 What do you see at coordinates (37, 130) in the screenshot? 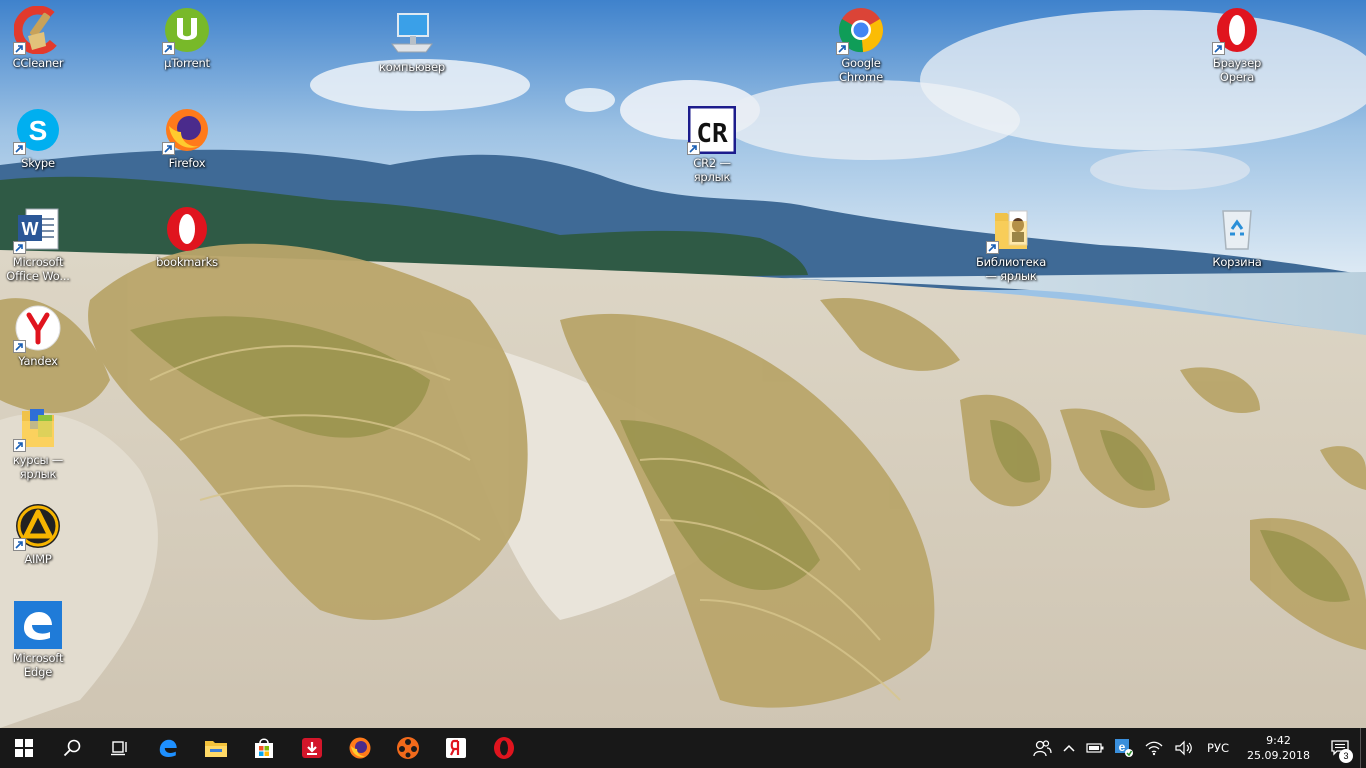
I see `skype-icon: S` at bounding box center [37, 130].